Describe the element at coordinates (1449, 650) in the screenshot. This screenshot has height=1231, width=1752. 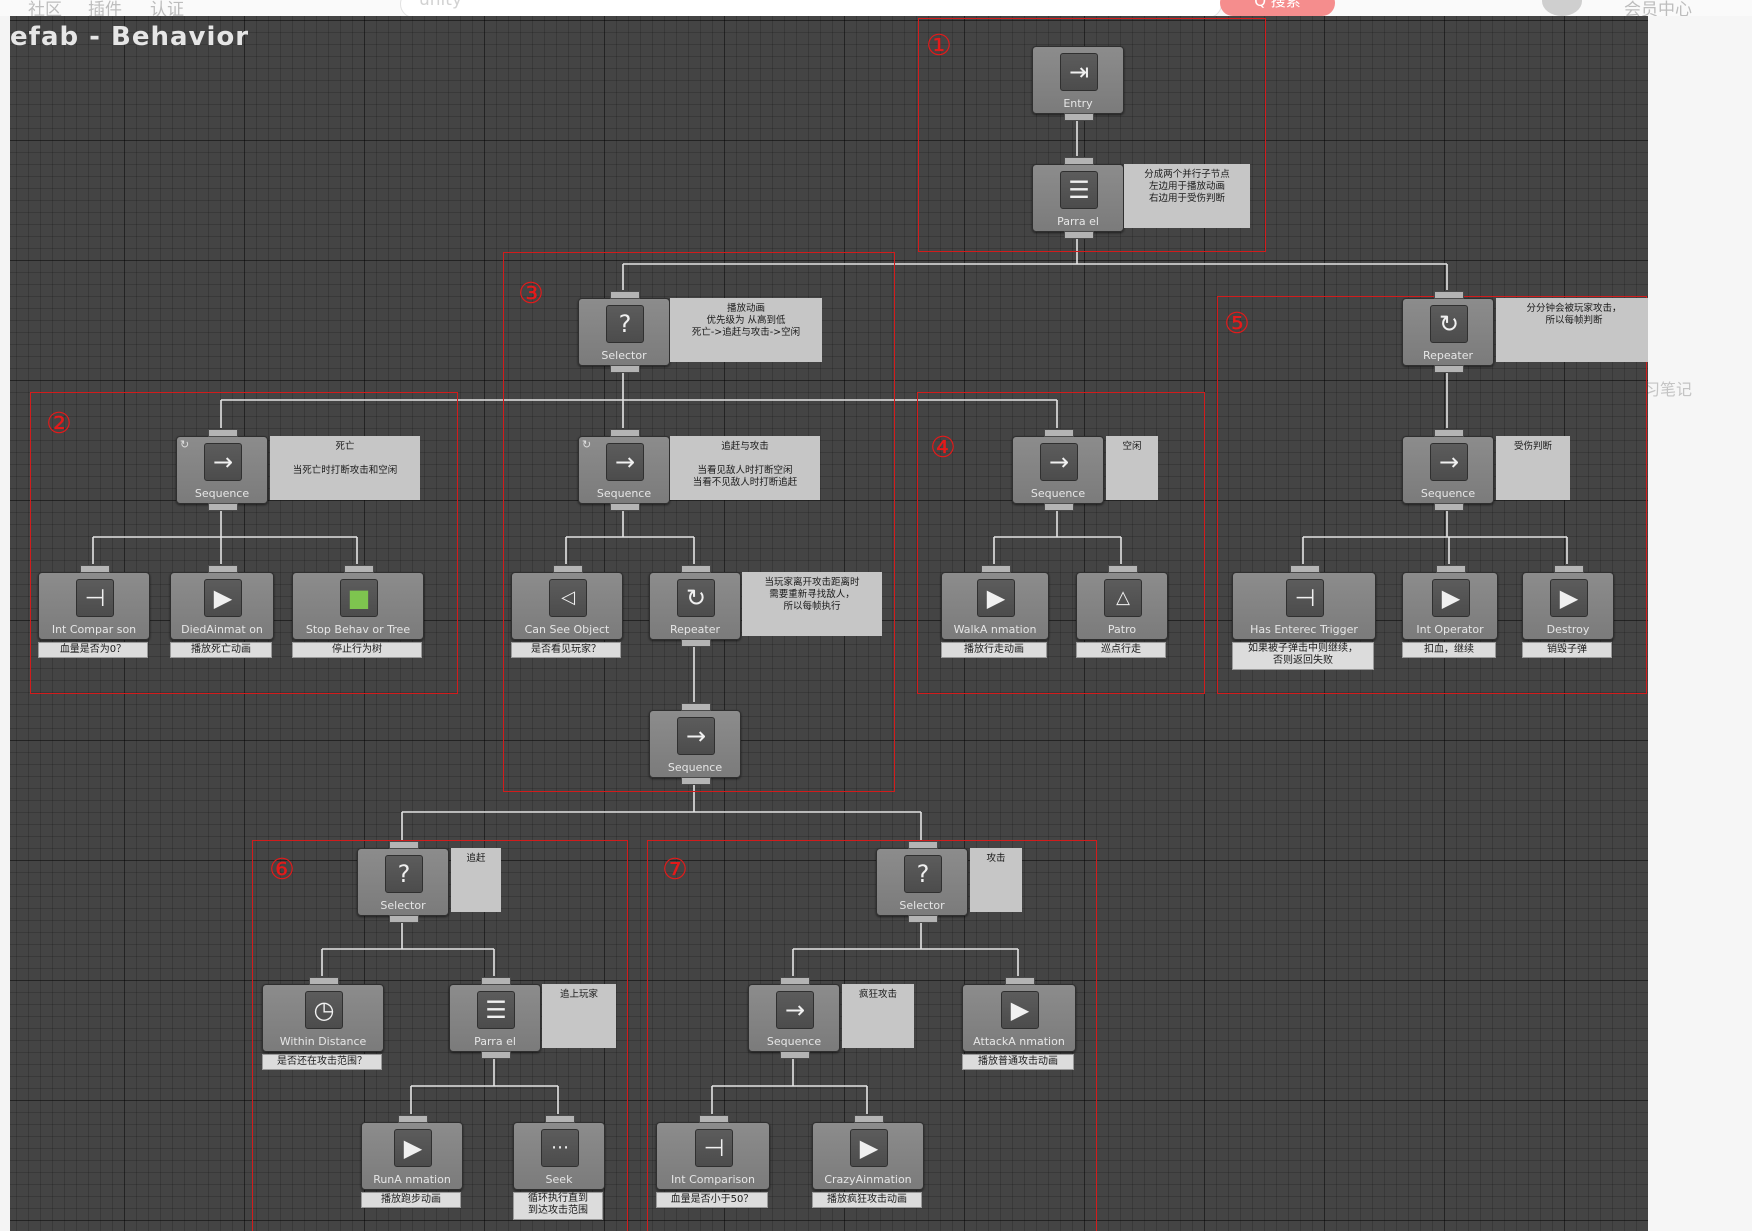
I see `int-operator-caption: 扣血，继续` at that location.